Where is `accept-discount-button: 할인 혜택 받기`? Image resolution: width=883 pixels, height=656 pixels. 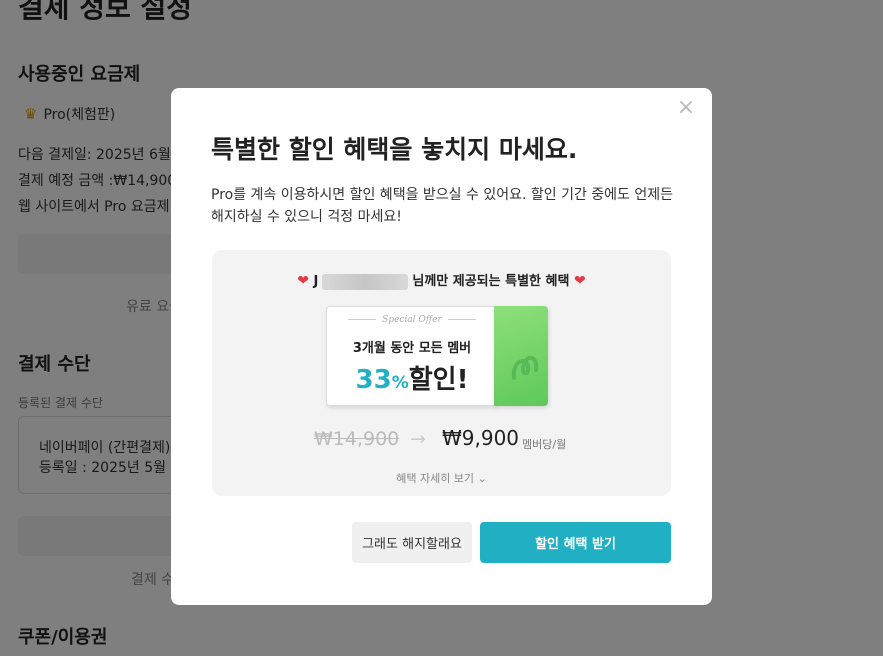 accept-discount-button: 할인 혜택 받기 is located at coordinates (575, 542).